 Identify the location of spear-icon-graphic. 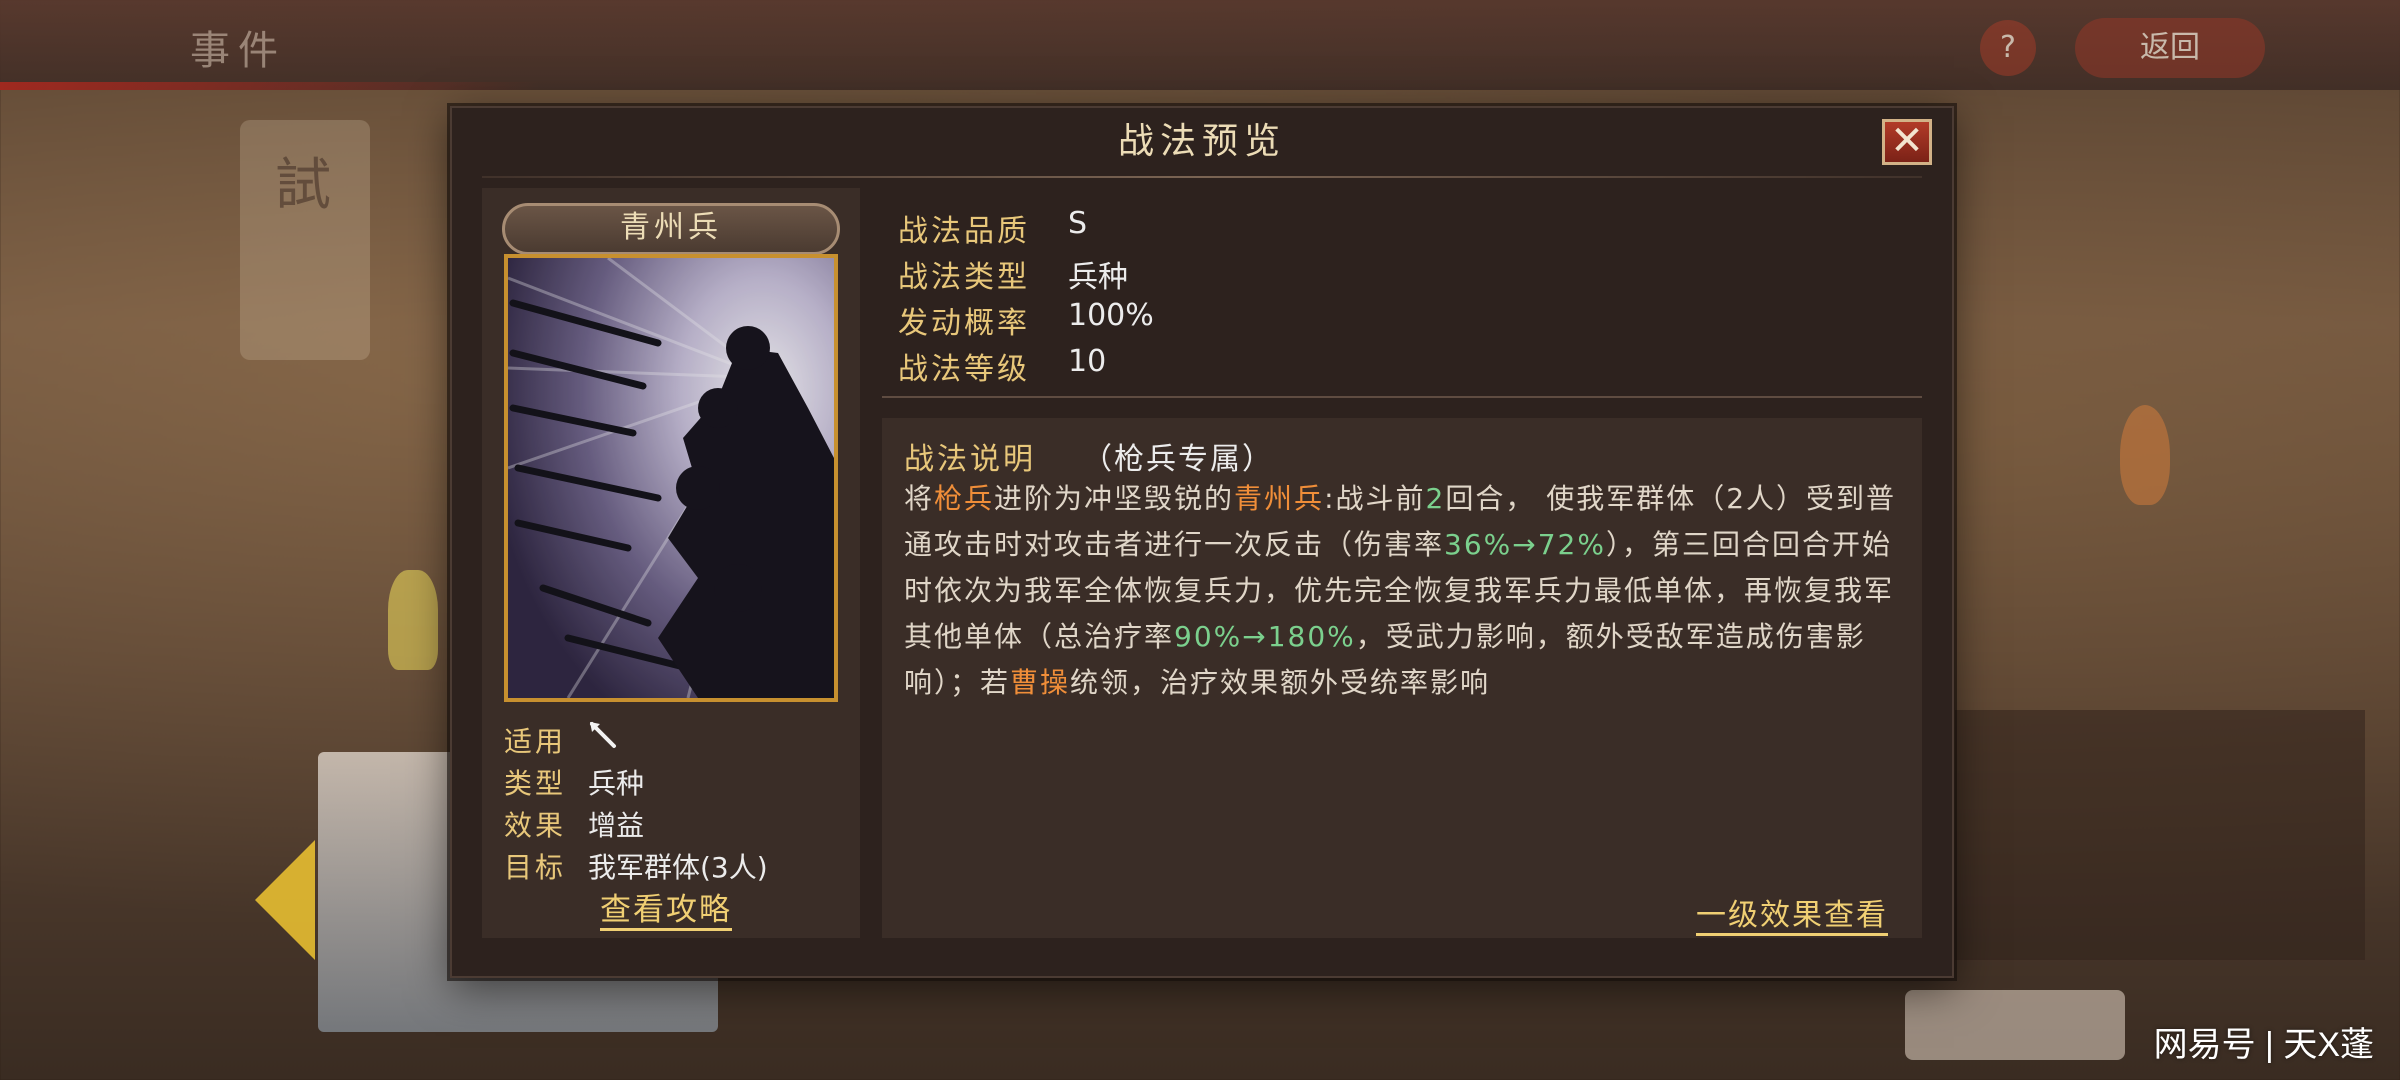
(603, 735).